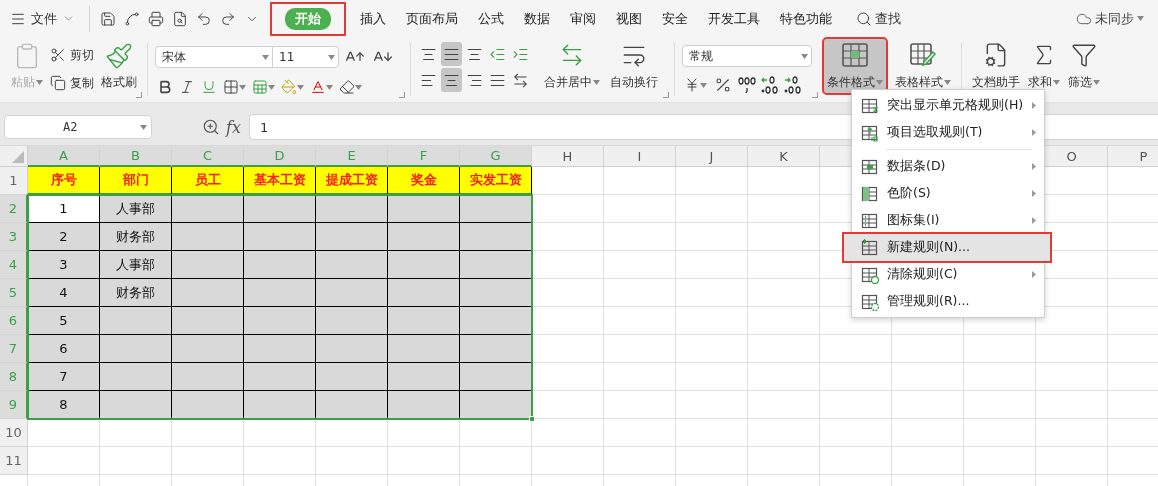 Image resolution: width=1158 pixels, height=486 pixels. Describe the element at coordinates (108, 18) in the screenshot. I see `save-glyph-icon` at that location.